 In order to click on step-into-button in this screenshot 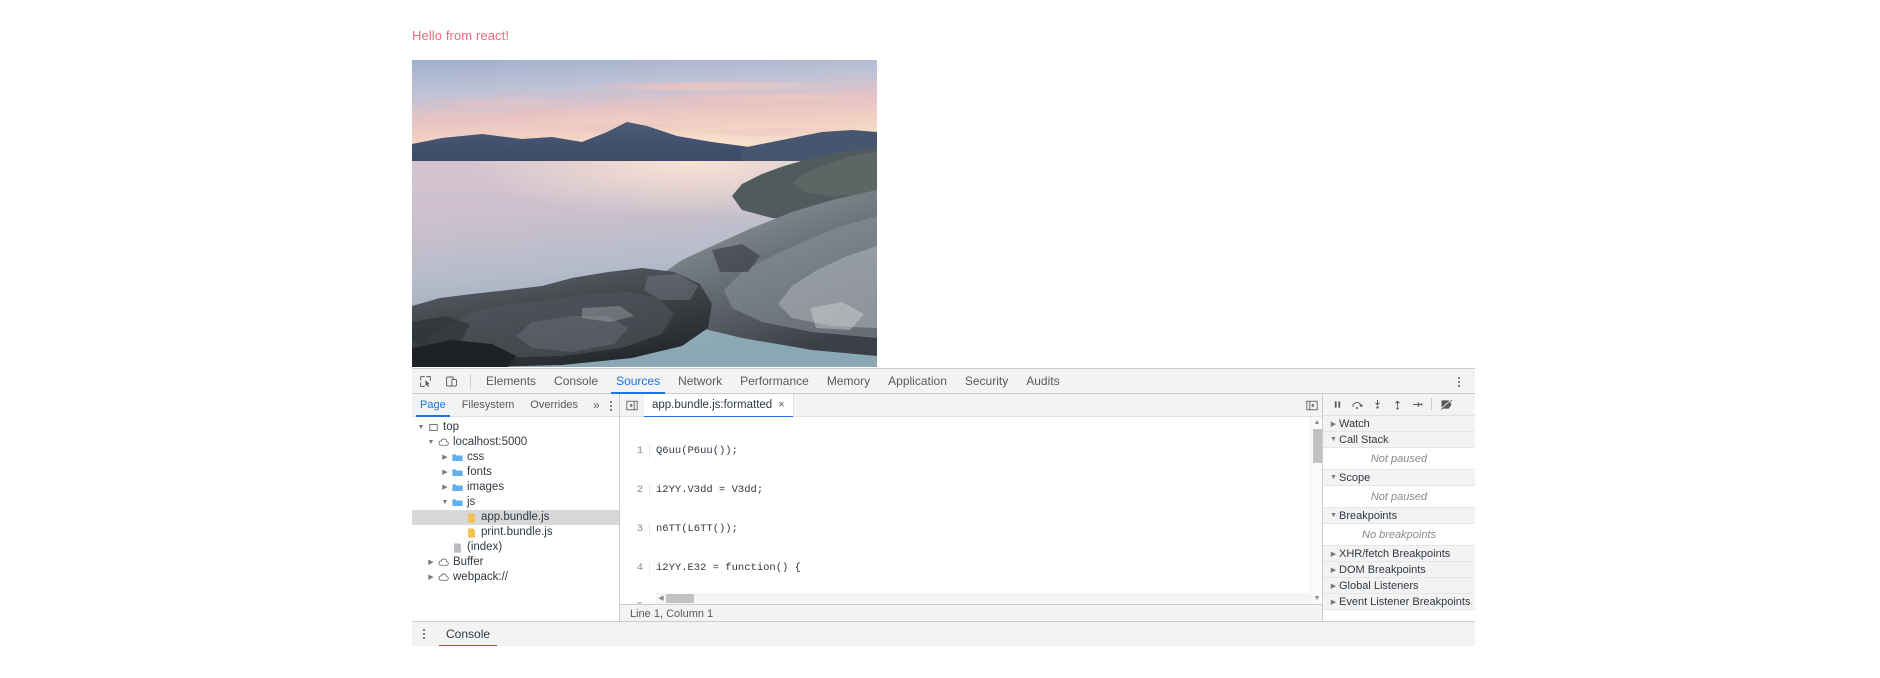, I will do `click(1377, 405)`.